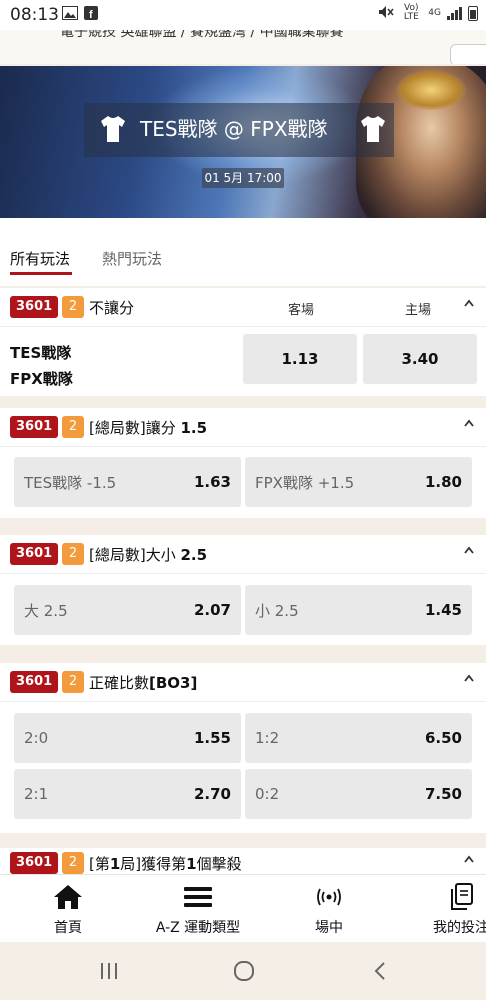 This screenshot has width=486, height=1000. What do you see at coordinates (443, 794) in the screenshot?
I see `odds-value: 7.50` at bounding box center [443, 794].